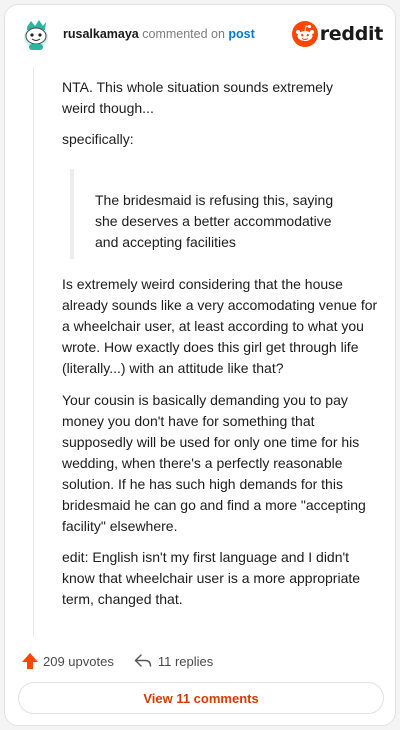  I want to click on reddit-logo: reddit, so click(337, 34).